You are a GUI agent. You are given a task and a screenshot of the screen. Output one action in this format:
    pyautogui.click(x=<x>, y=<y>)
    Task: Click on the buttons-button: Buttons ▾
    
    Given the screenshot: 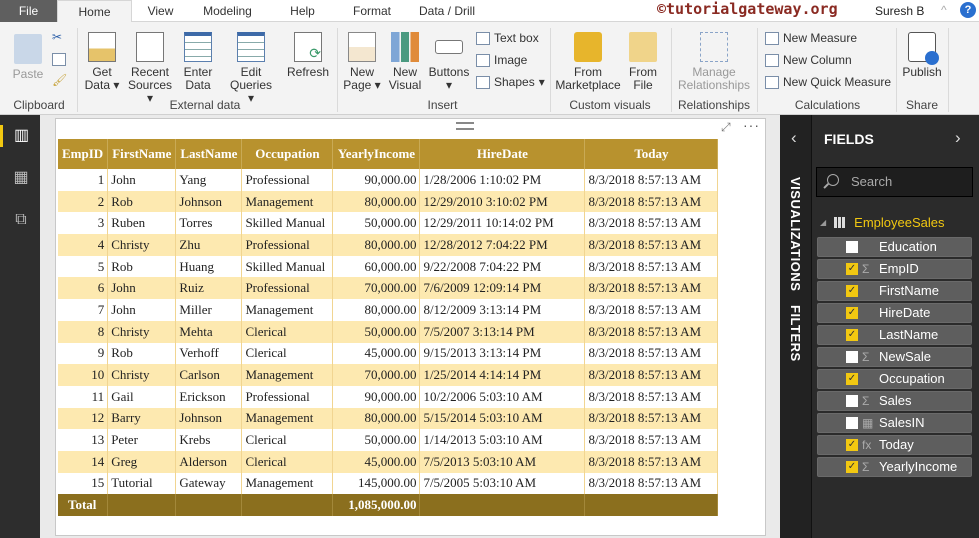 What is the action you would take?
    pyautogui.click(x=449, y=62)
    